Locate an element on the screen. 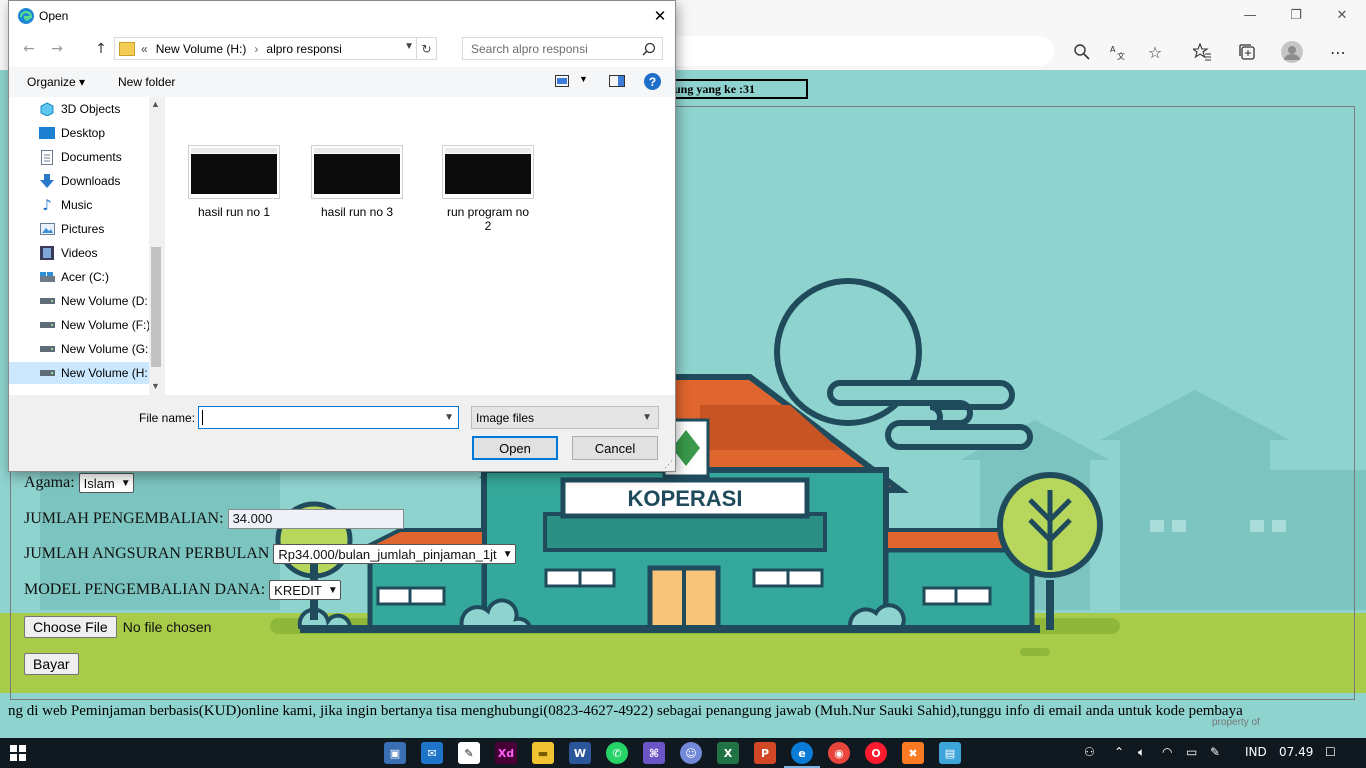 This screenshot has height=768, width=1366. wifi-icon: ◠ is located at coordinates (1167, 752).